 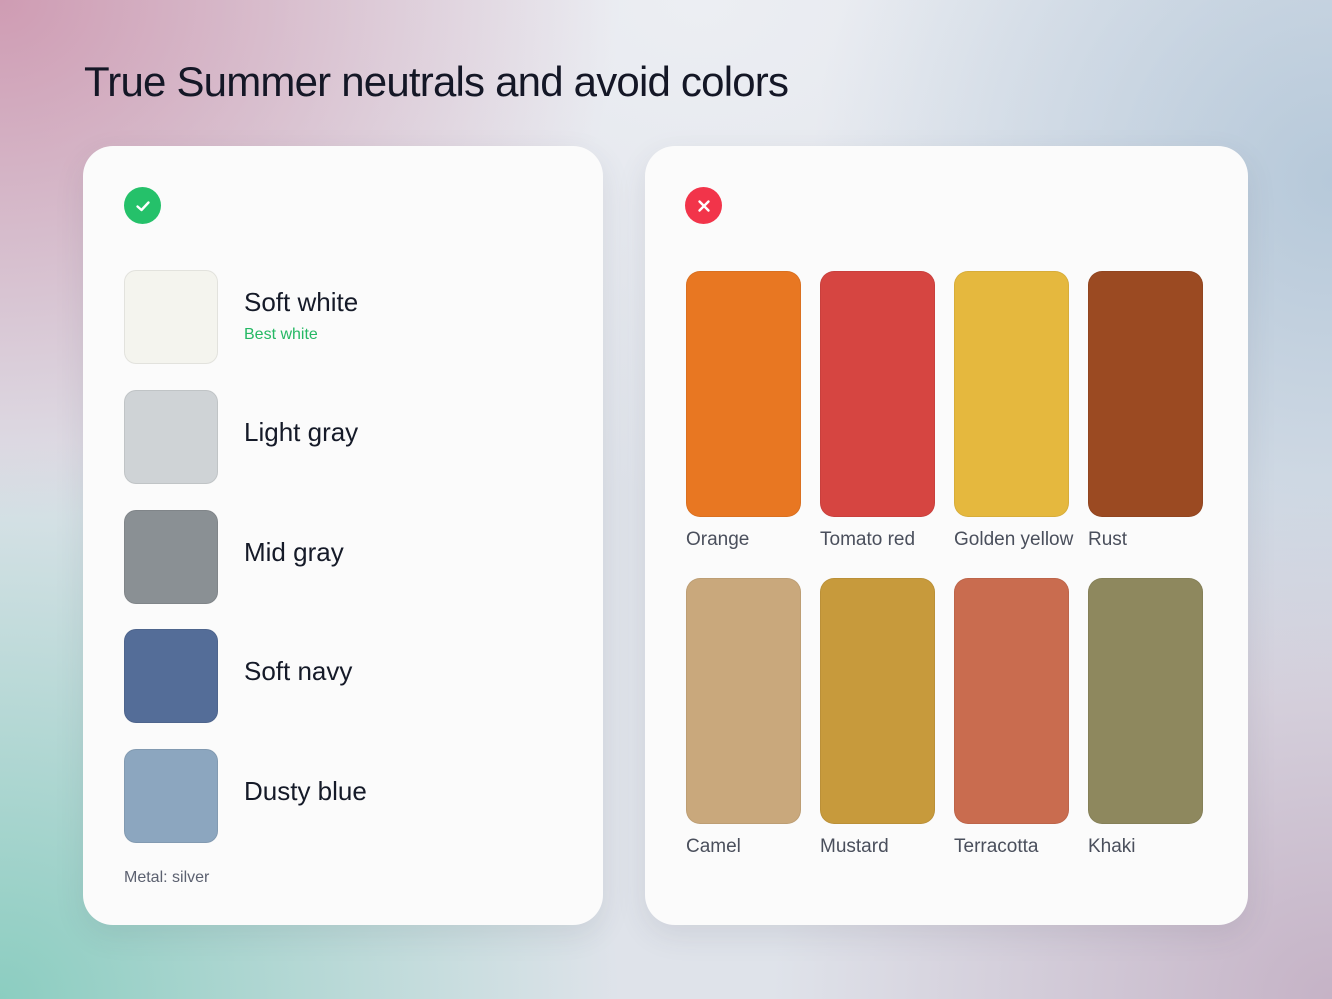 What do you see at coordinates (718, 539) in the screenshot?
I see `color-name: Orange` at bounding box center [718, 539].